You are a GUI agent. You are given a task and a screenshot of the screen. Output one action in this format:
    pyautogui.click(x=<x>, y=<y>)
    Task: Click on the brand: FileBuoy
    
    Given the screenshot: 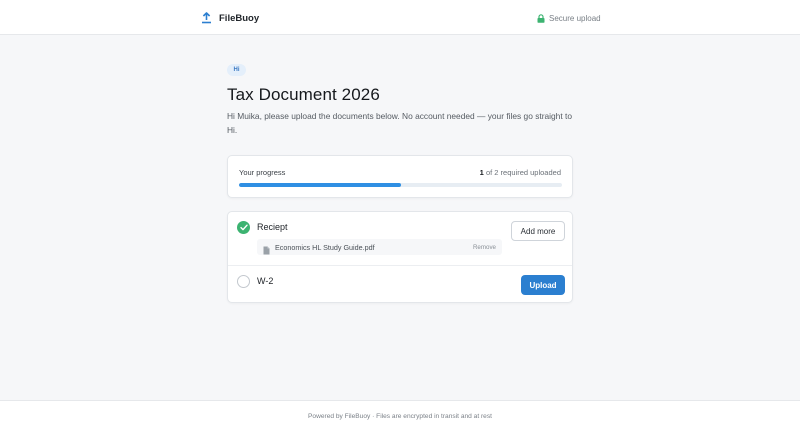 What is the action you would take?
    pyautogui.click(x=230, y=18)
    